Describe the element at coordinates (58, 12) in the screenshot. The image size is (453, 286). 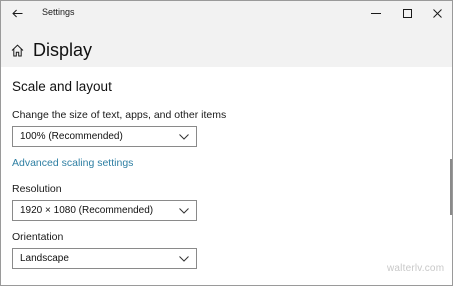
I see `window-title: Settings` at that location.